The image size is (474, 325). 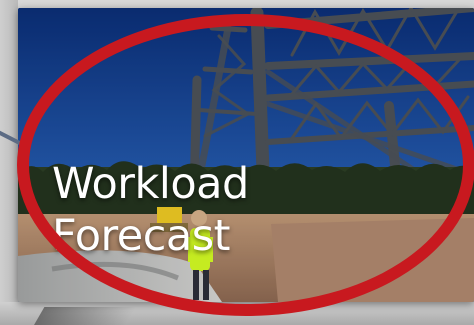 I want to click on tile-title-line-1: Workload, so click(x=150, y=184).